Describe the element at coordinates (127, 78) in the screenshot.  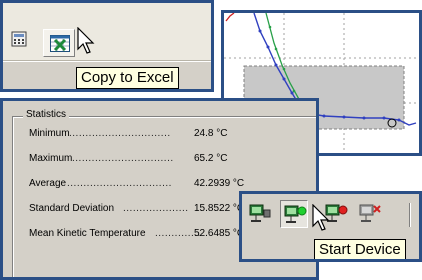
I see `copy-to-excel-tooltip: Copy to Excel` at that location.